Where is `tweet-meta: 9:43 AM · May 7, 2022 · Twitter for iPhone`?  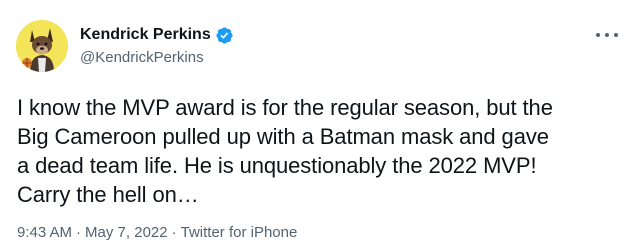
tweet-meta: 9:43 AM · May 7, 2022 · Twitter for iPhone is located at coordinates (157, 232).